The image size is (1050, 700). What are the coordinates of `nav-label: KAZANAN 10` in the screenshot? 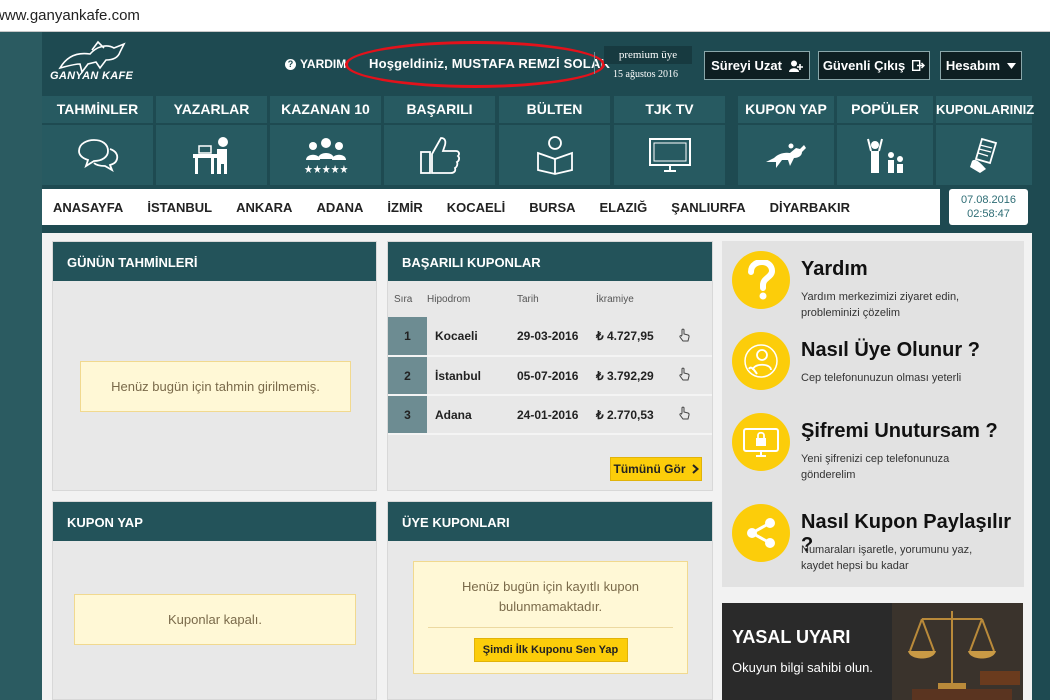 It's located at (325, 109).